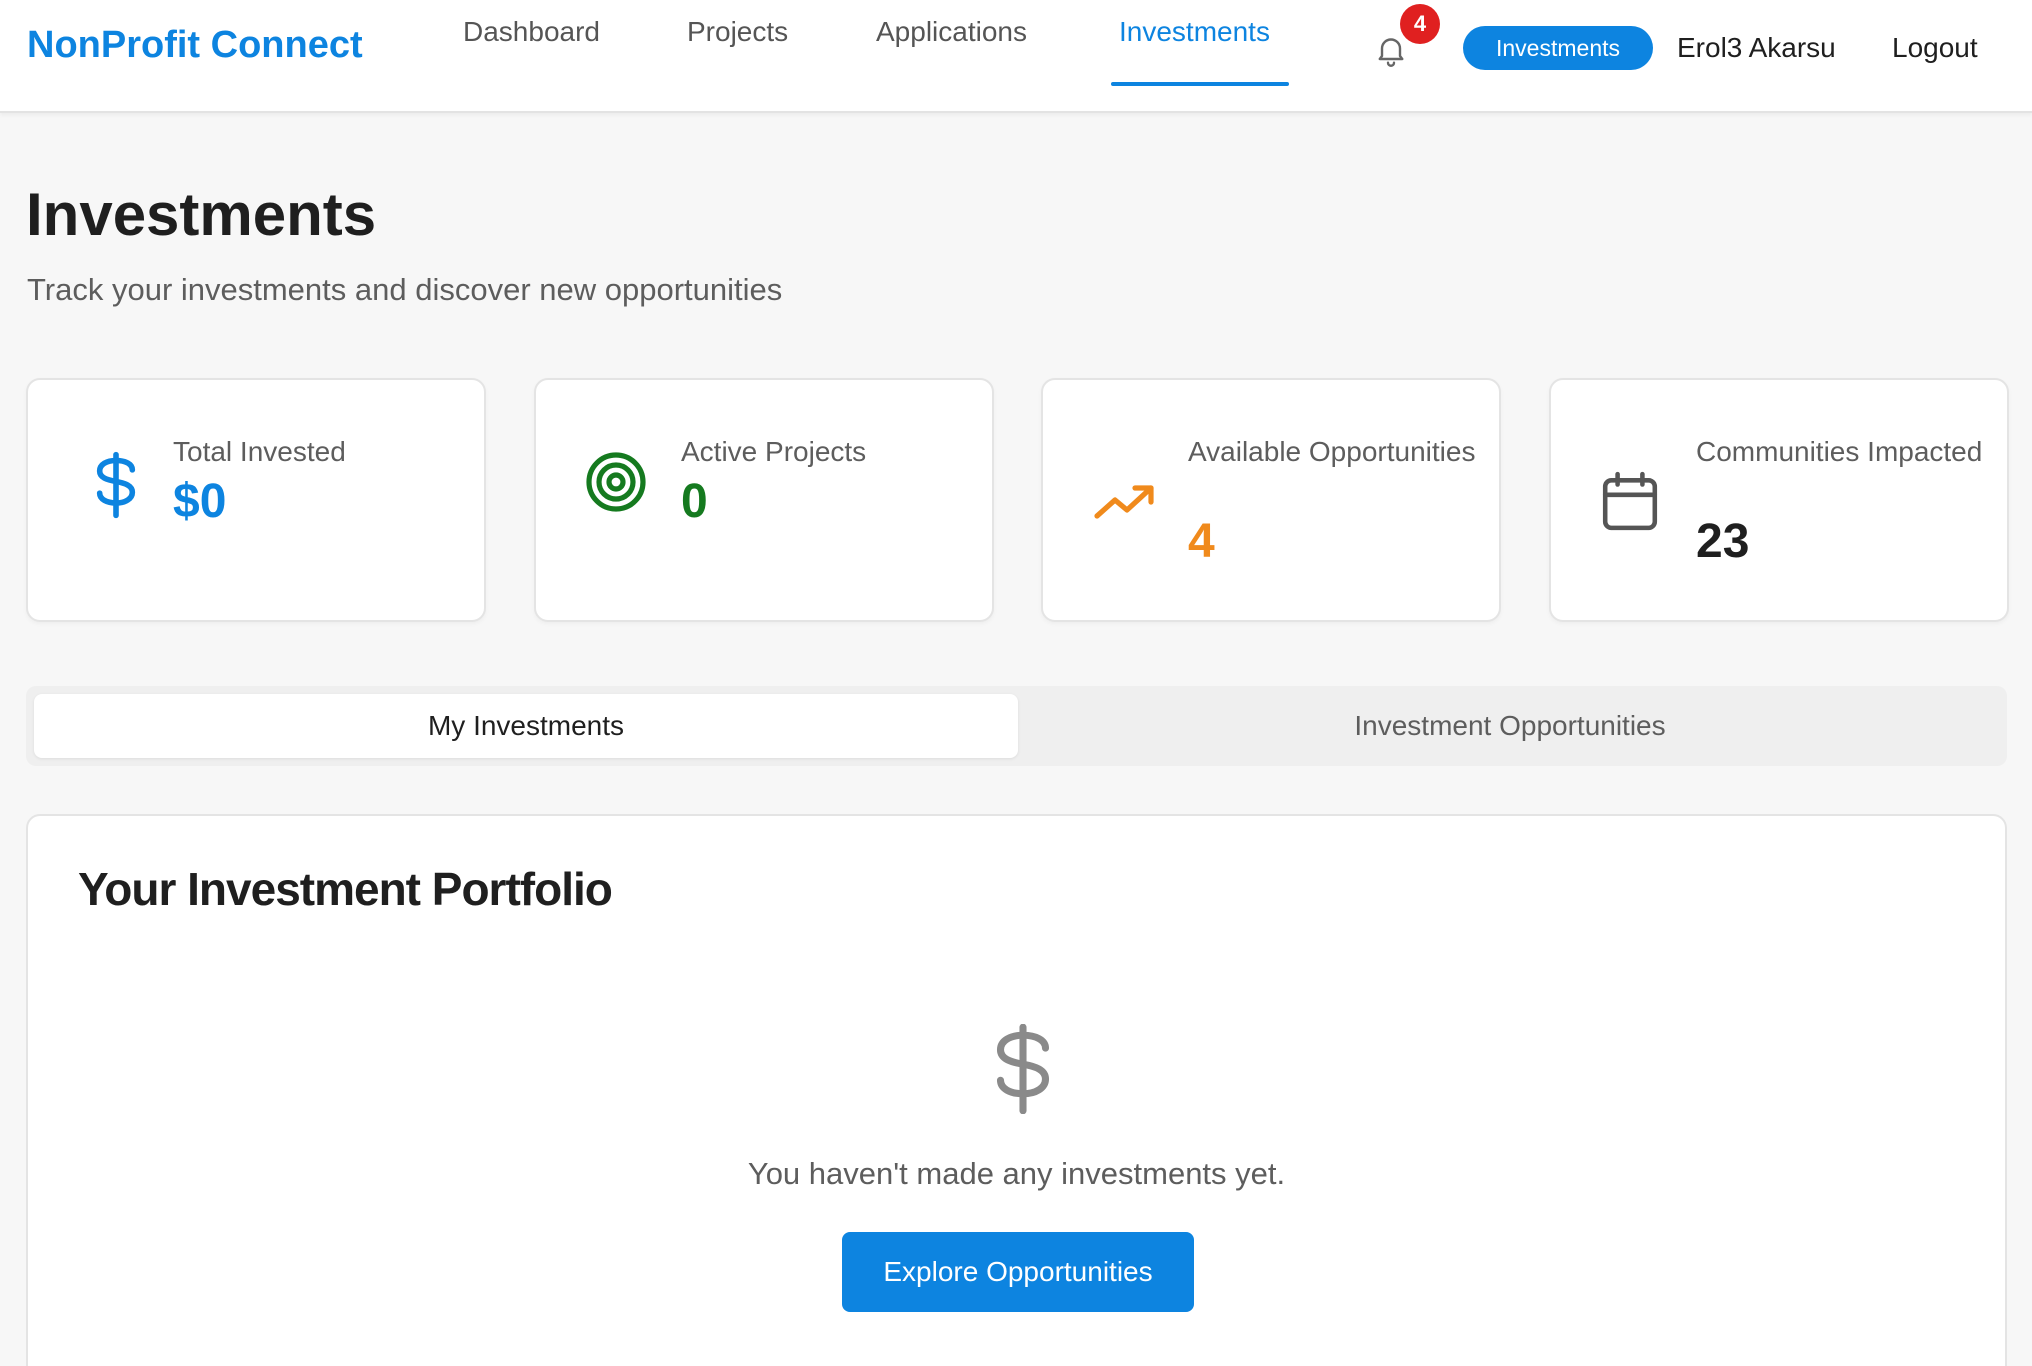 This screenshot has height=1366, width=2032. What do you see at coordinates (774, 451) in the screenshot?
I see `stat-label: Active Projects` at bounding box center [774, 451].